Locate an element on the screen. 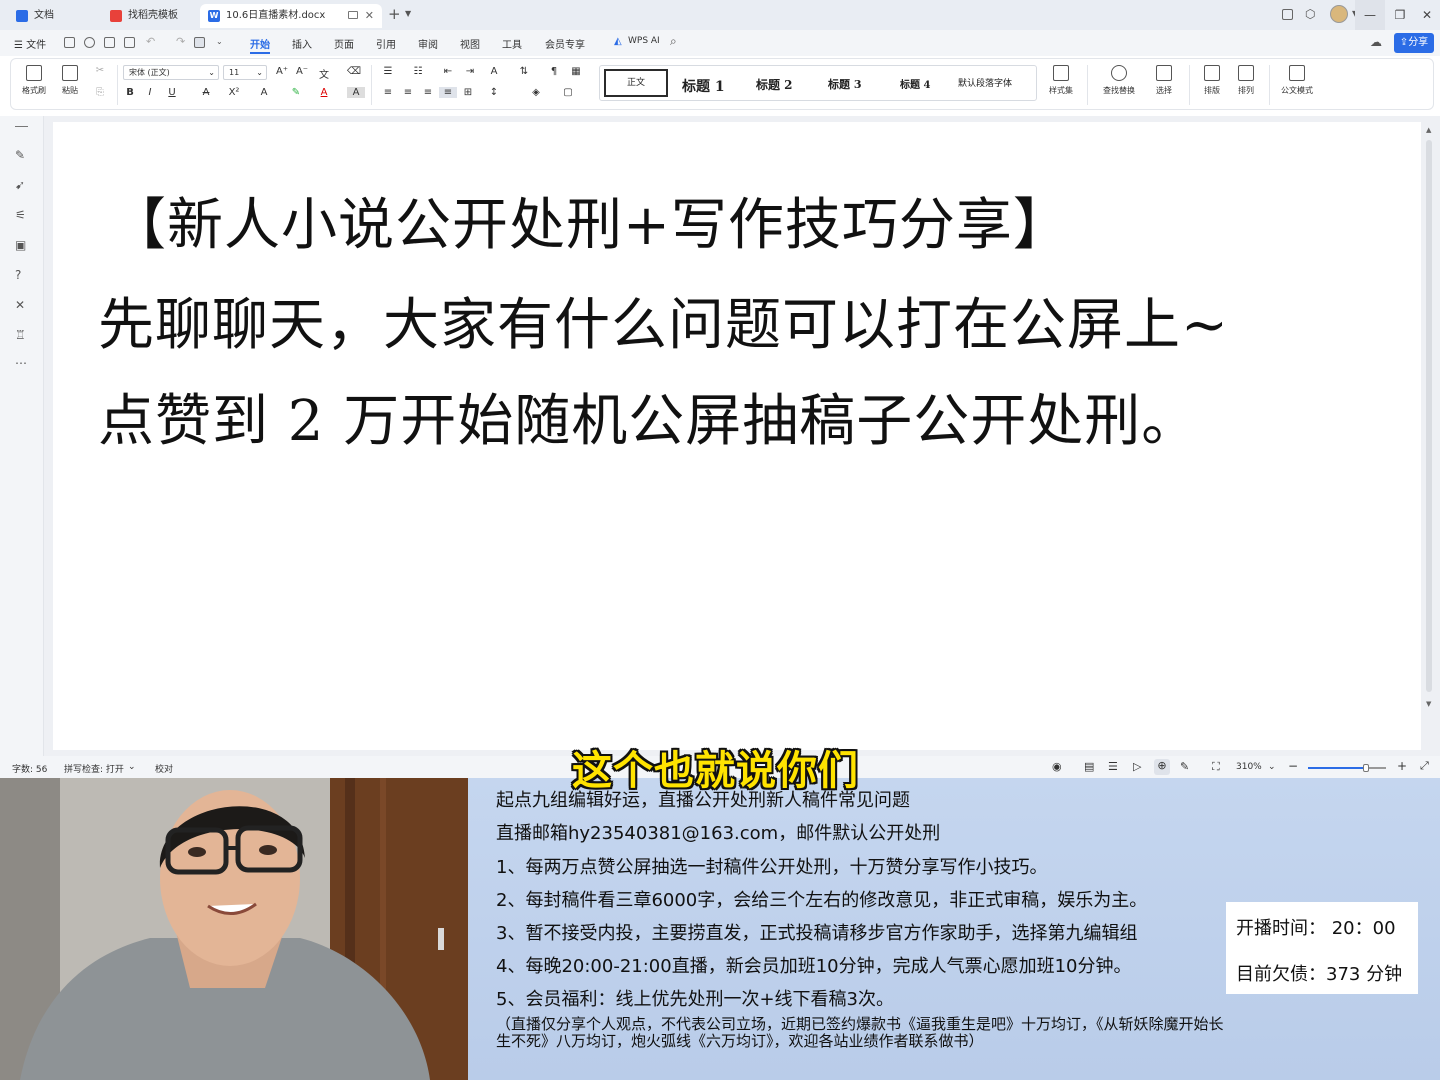 The height and width of the screenshot is (1080, 1440). collapse-icon is located at coordinates (21, 126).